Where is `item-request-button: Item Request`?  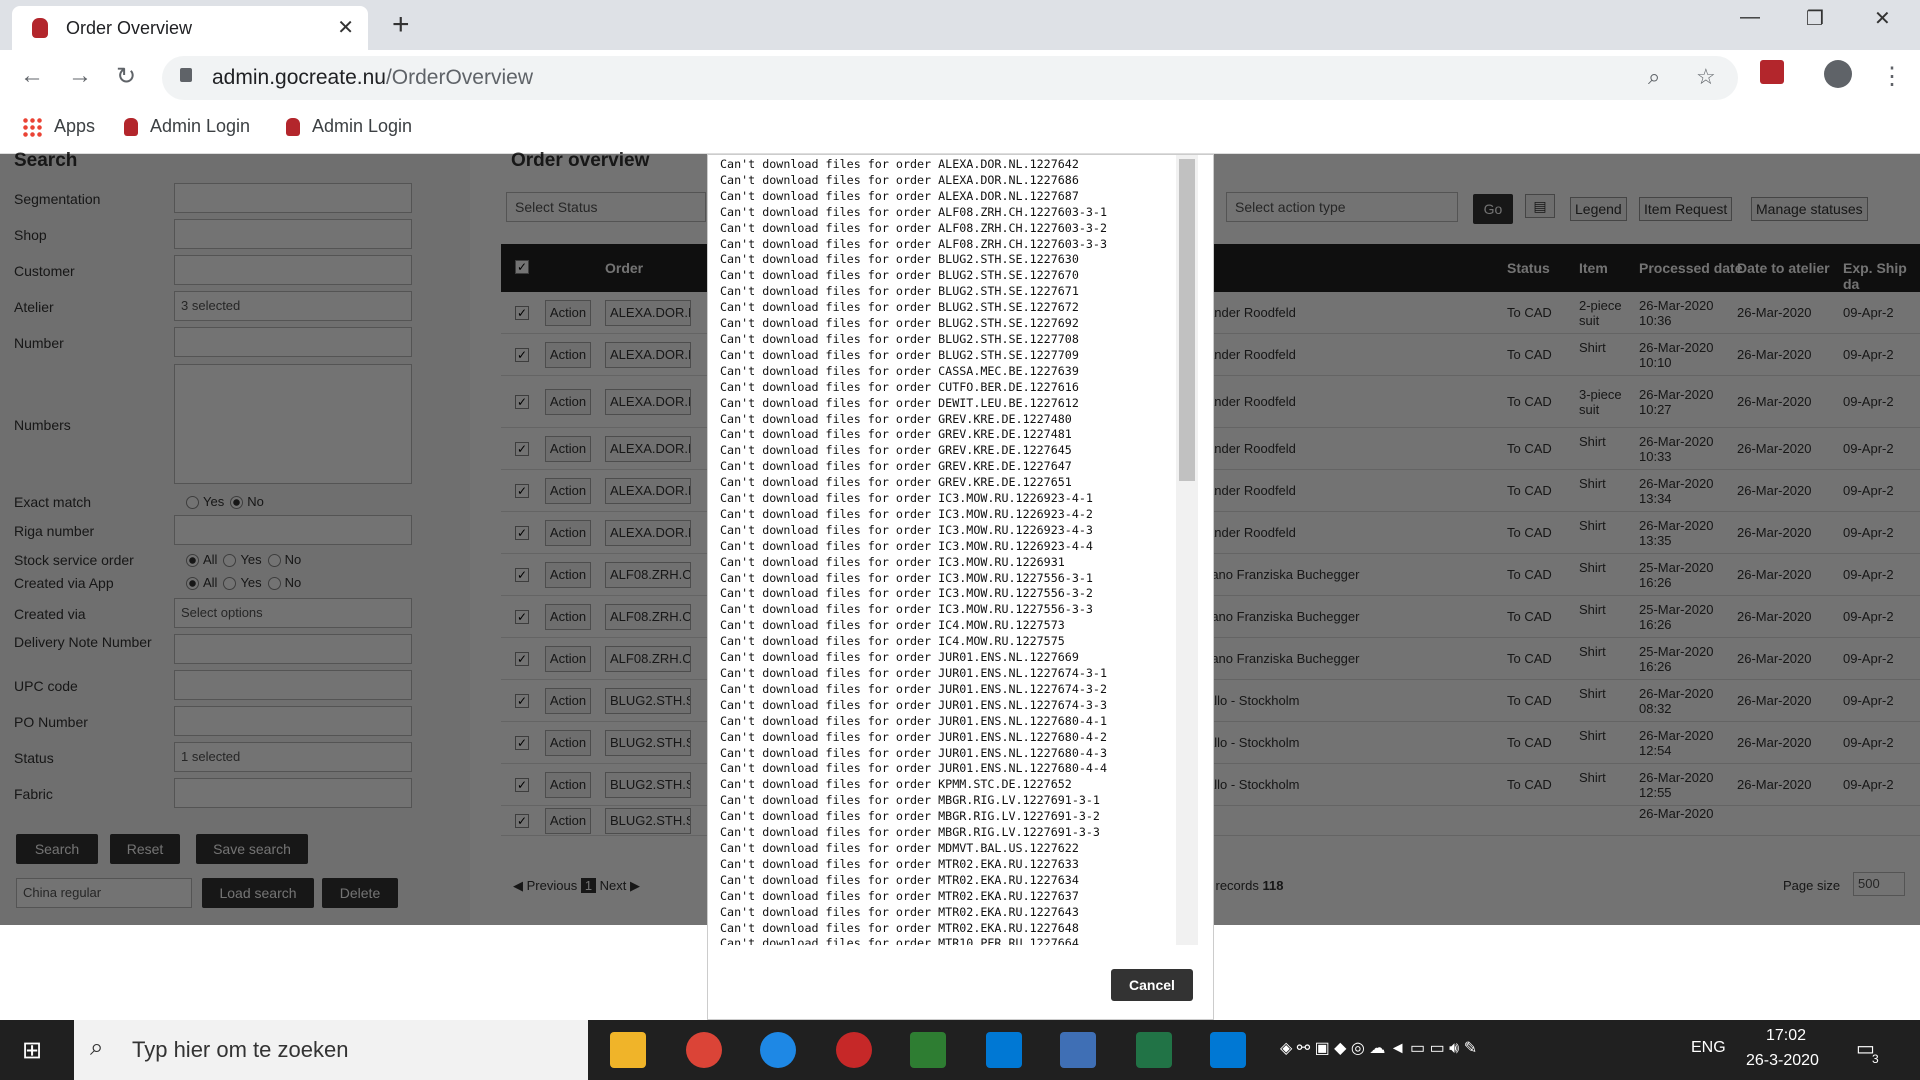
item-request-button: Item Request is located at coordinates (1686, 209).